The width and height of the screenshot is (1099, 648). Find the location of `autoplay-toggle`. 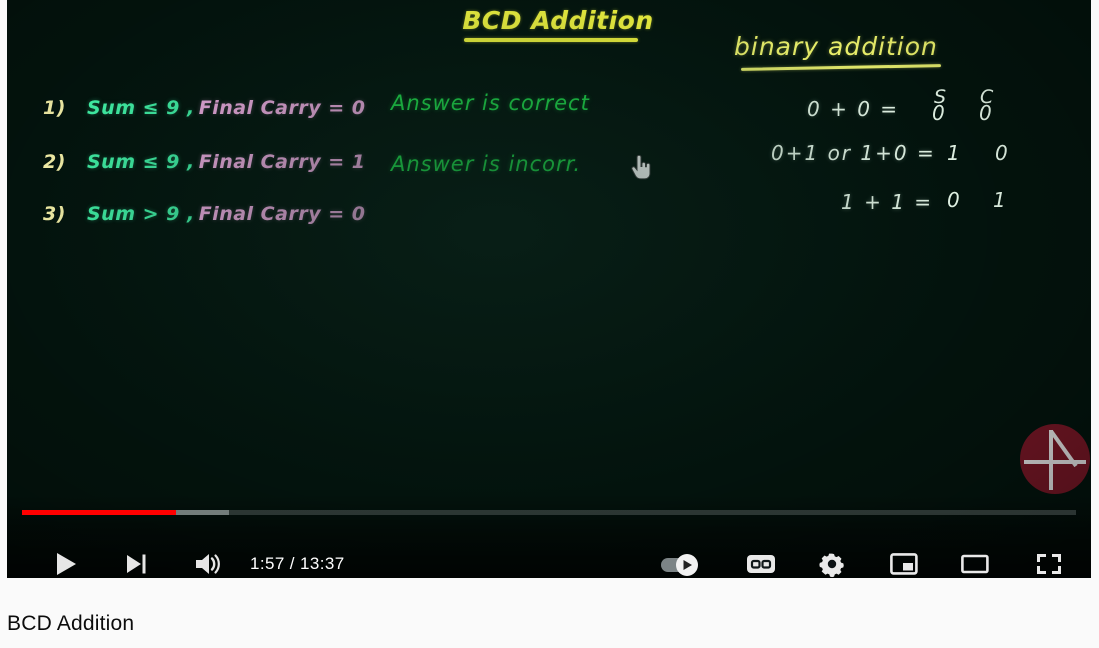

autoplay-toggle is located at coordinates (684, 564).